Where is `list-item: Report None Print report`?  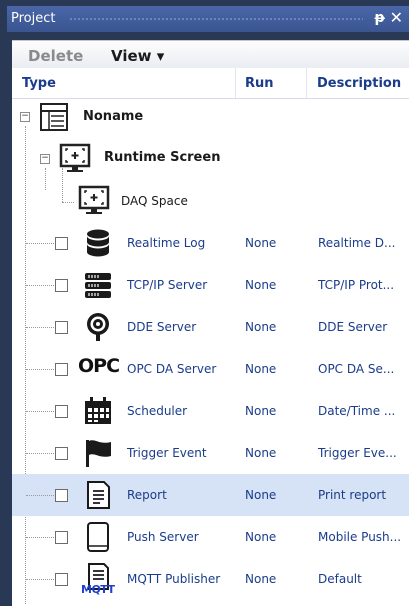
list-item: Report None Print report is located at coordinates (210, 495).